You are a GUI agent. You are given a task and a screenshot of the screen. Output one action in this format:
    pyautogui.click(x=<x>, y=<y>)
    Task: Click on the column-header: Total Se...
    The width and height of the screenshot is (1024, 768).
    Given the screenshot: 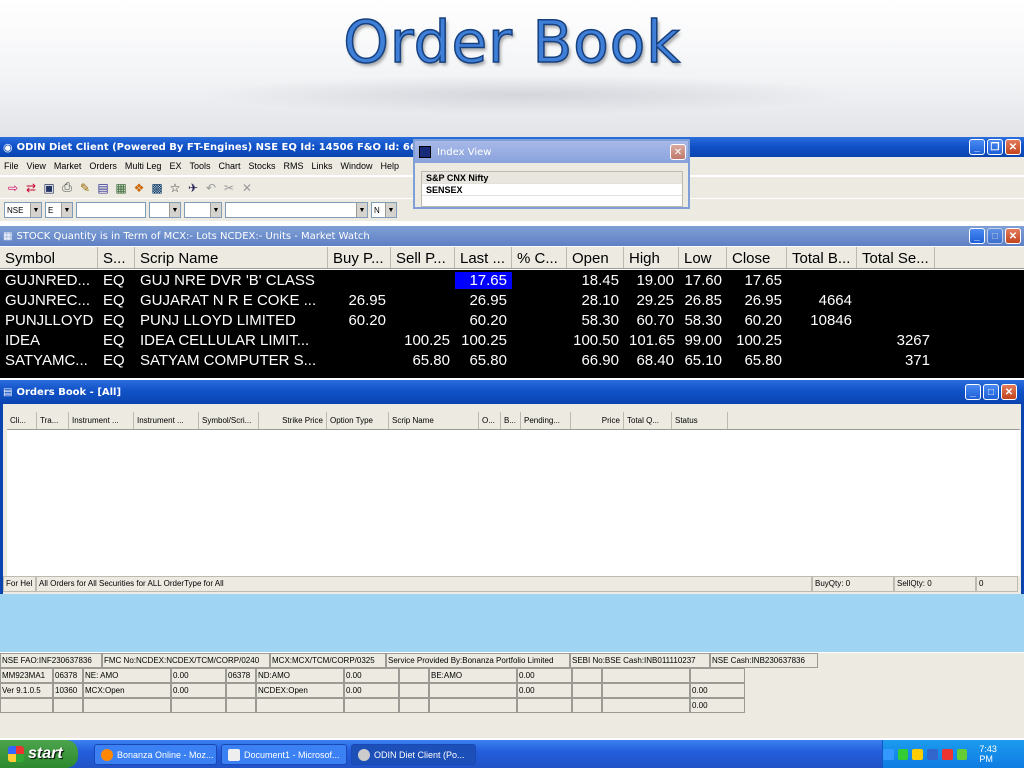 What is the action you would take?
    pyautogui.click(x=896, y=257)
    